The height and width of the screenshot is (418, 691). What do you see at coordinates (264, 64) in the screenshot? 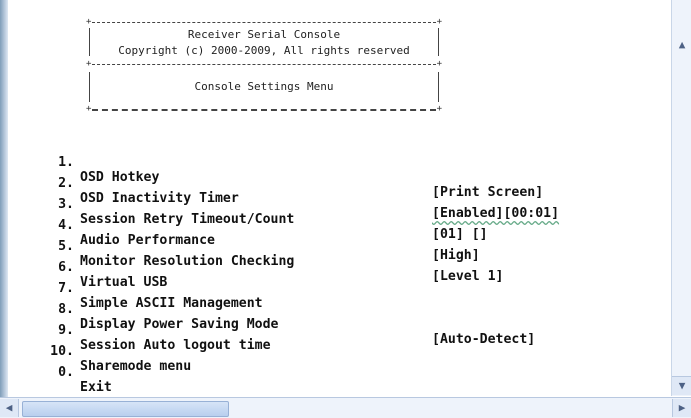
I see `banner-divider` at bounding box center [264, 64].